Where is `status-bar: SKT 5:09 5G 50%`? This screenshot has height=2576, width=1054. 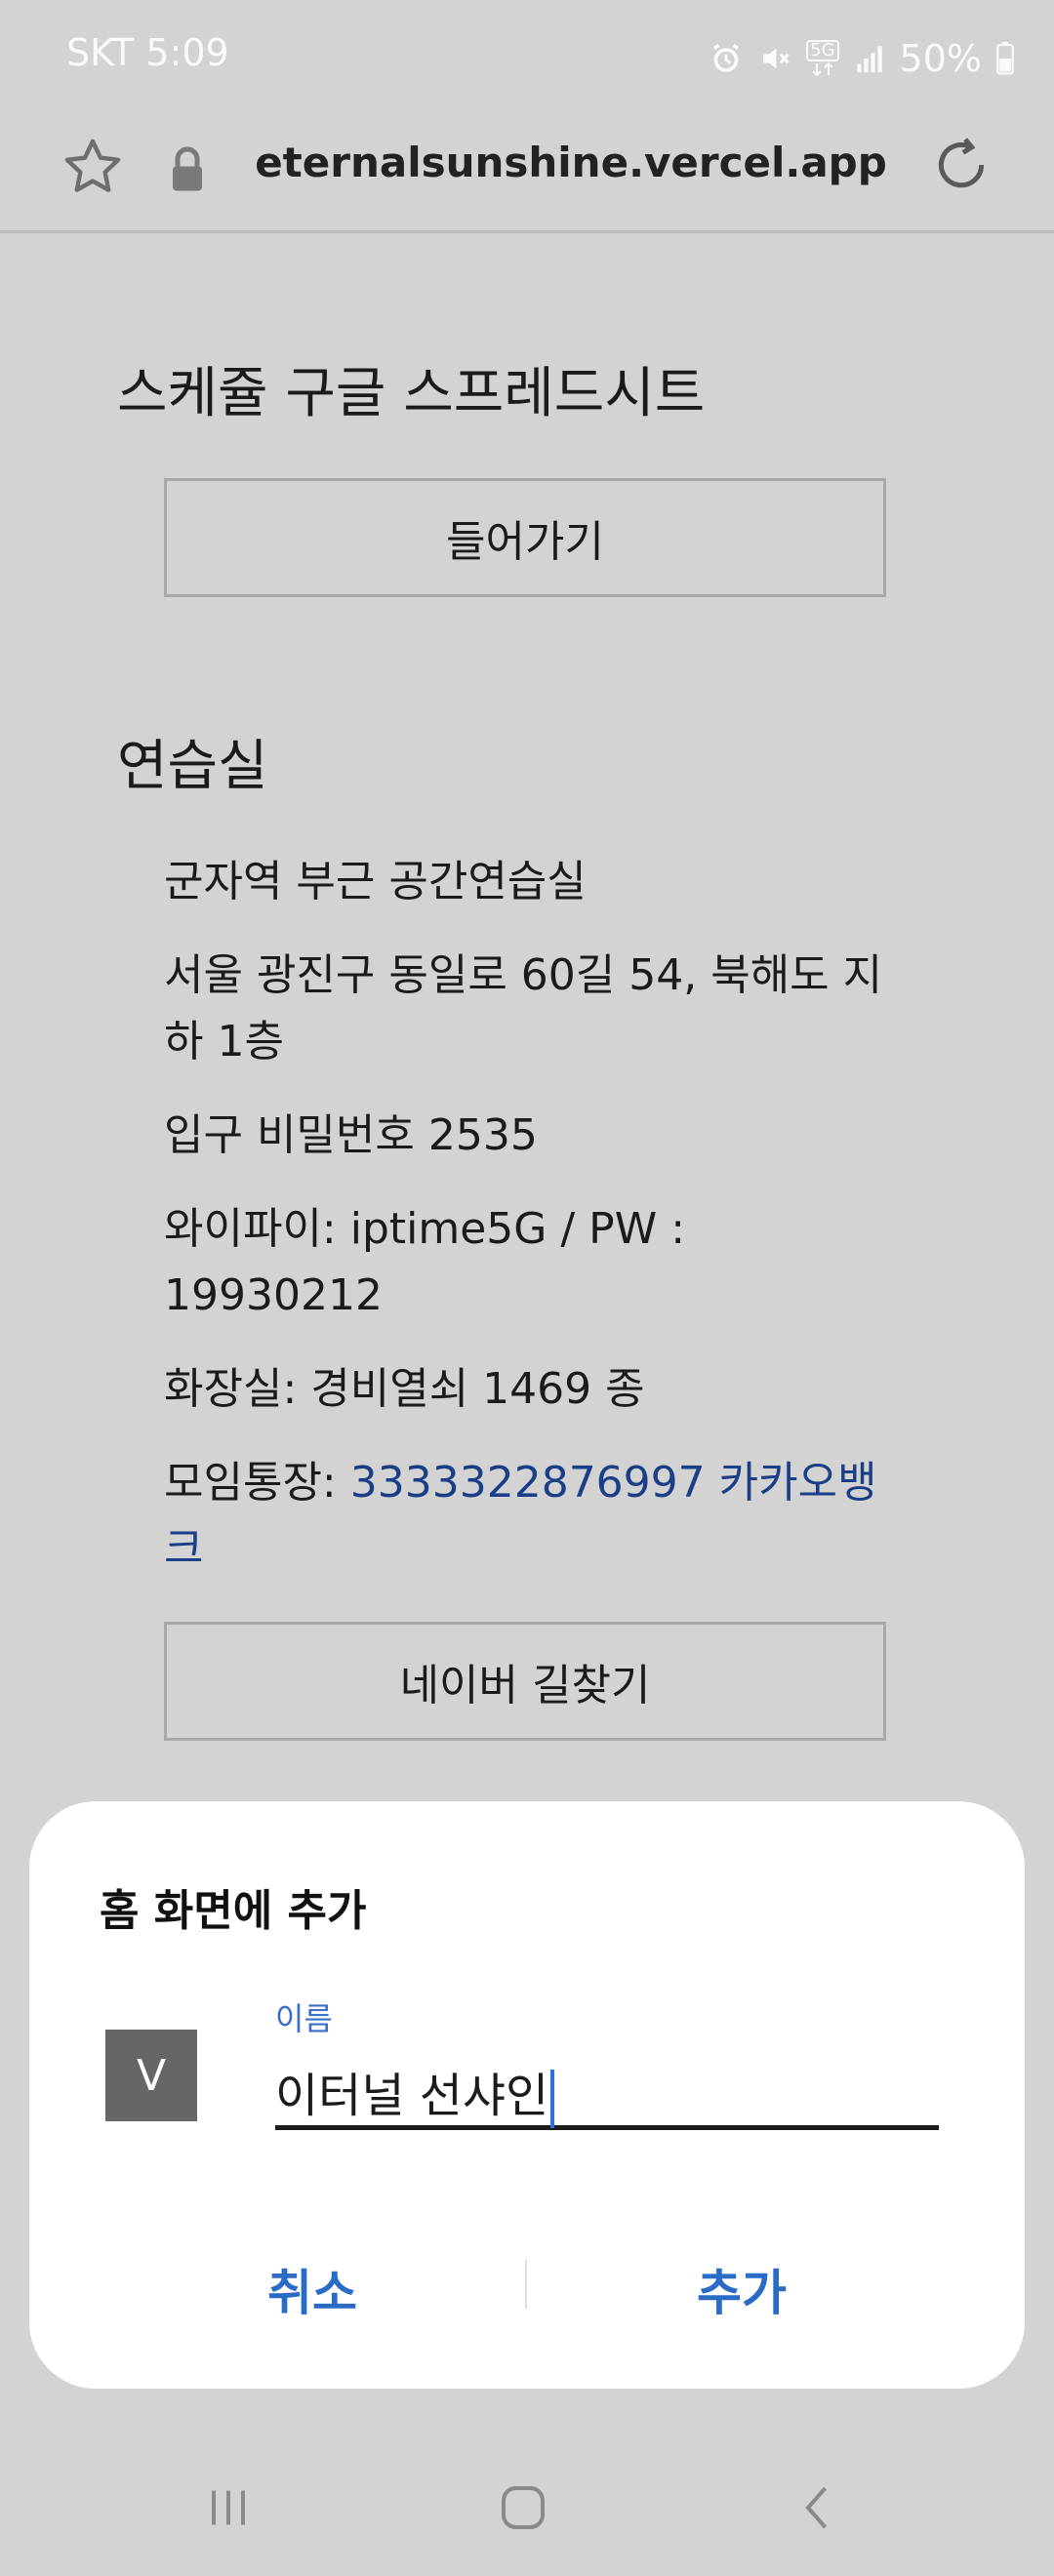
status-bar: SKT 5:09 5G 50% is located at coordinates (527, 57).